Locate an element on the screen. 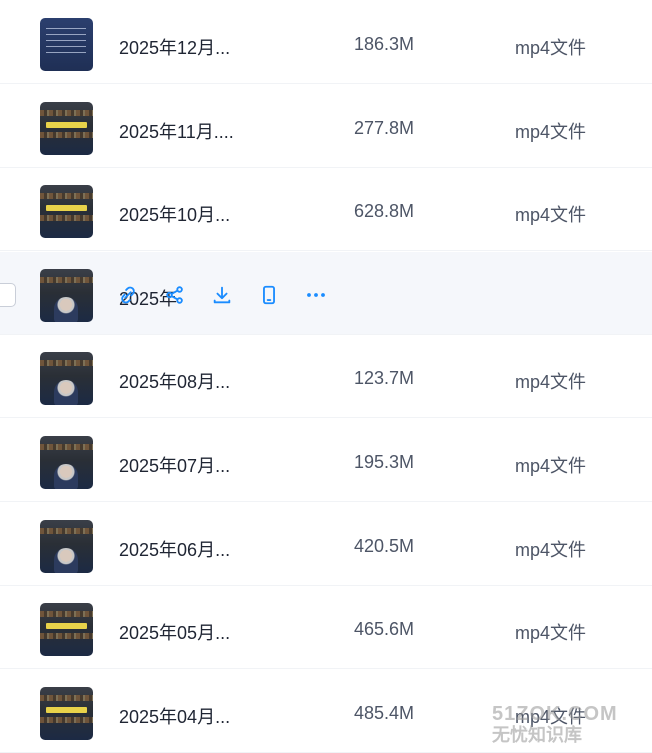  file-size: 420.5M is located at coordinates (384, 546).